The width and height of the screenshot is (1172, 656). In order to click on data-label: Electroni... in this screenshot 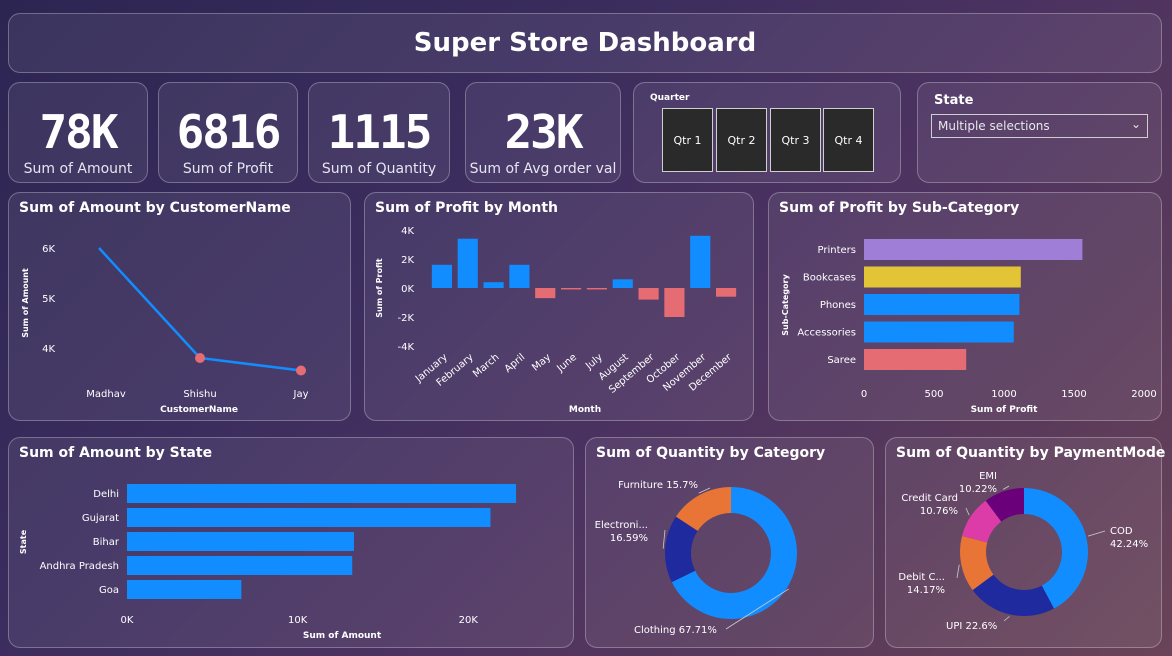, I will do `click(621, 525)`.